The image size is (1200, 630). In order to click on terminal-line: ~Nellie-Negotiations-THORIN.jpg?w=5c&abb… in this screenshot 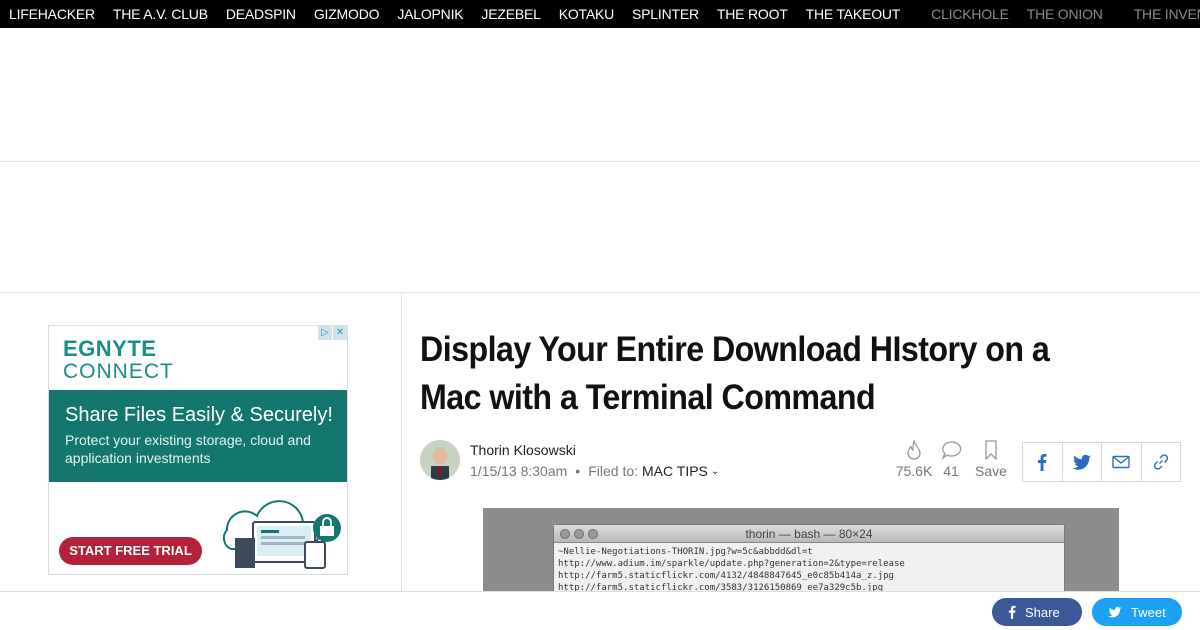, I will do `click(685, 552)`.